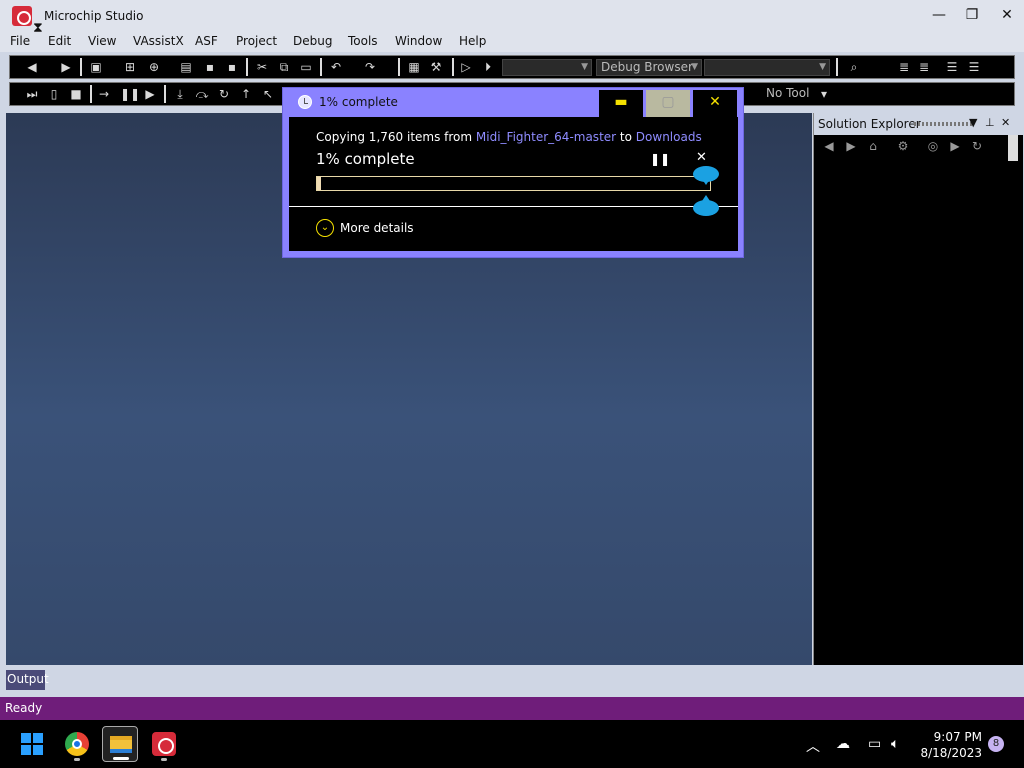 The width and height of the screenshot is (1024, 768). What do you see at coordinates (874, 744) in the screenshot?
I see `network-icon: ▭` at bounding box center [874, 744].